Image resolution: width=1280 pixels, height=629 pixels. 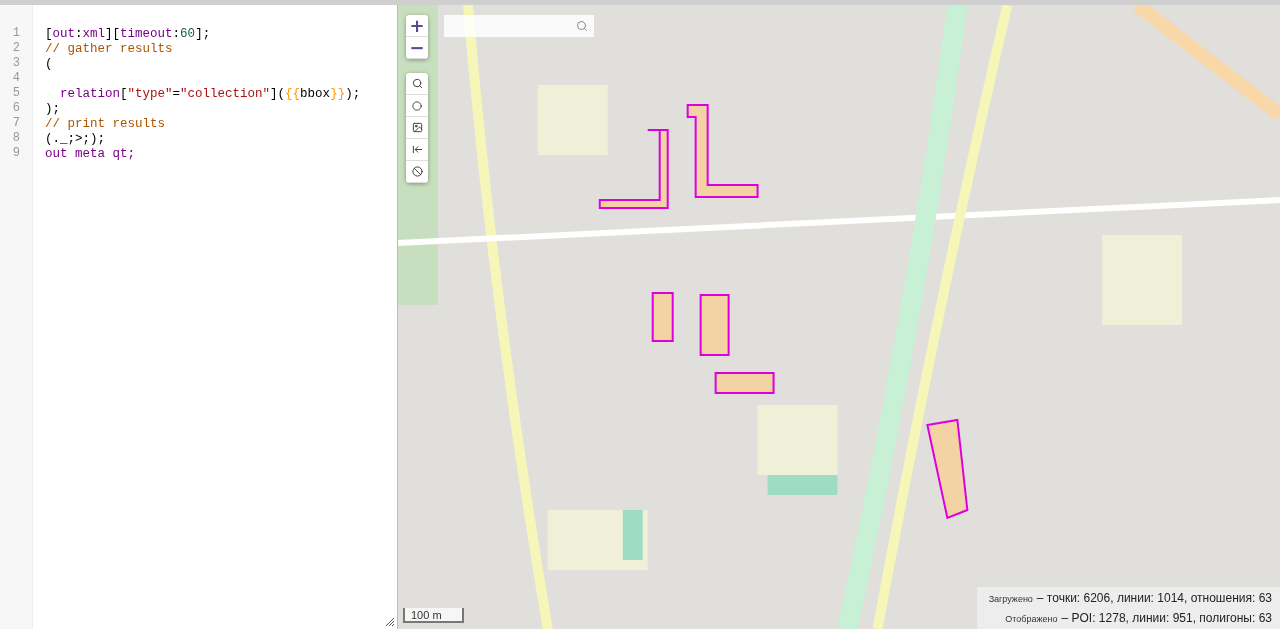 I want to click on image-button, so click(x=417, y=128).